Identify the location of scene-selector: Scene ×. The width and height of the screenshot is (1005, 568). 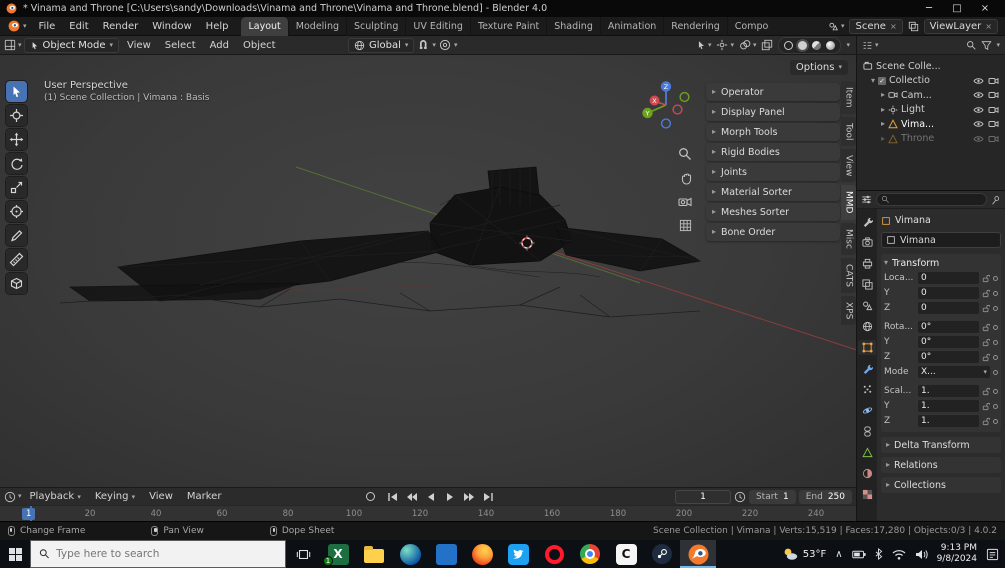
(876, 26).